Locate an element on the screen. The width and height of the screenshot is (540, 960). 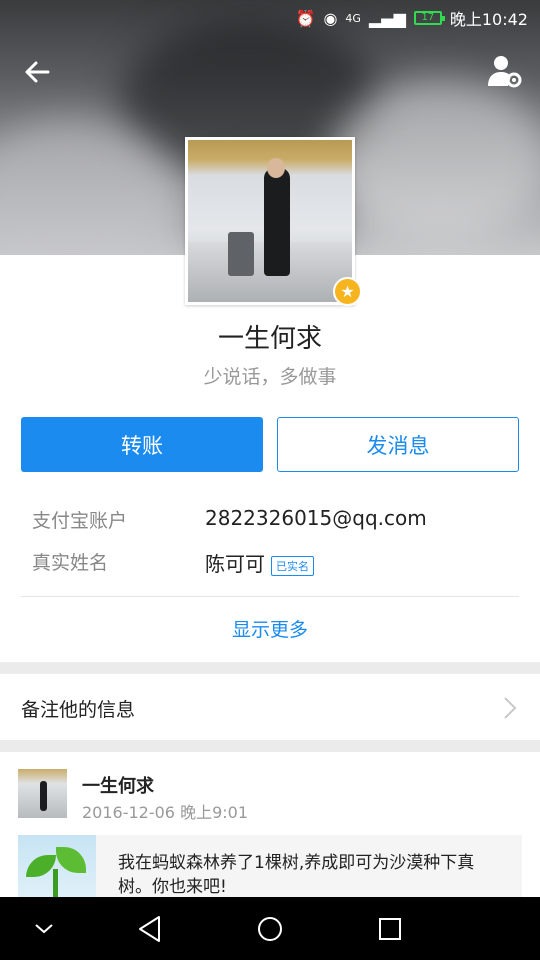
nav-hide-button is located at coordinates (44, 929).